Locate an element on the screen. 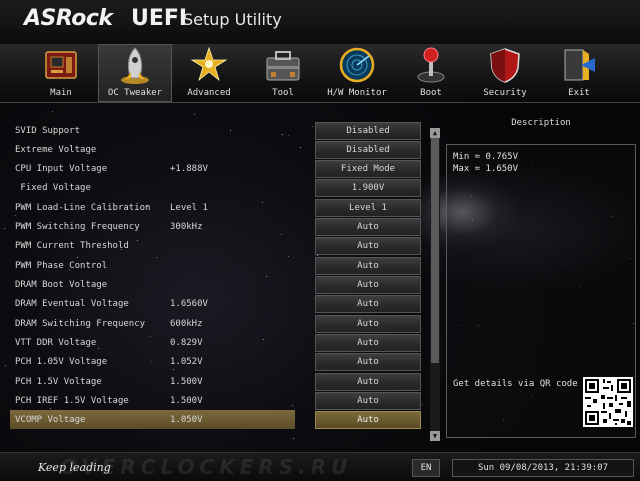  setting-row: SVID Support Disabled is located at coordinates (220, 130).